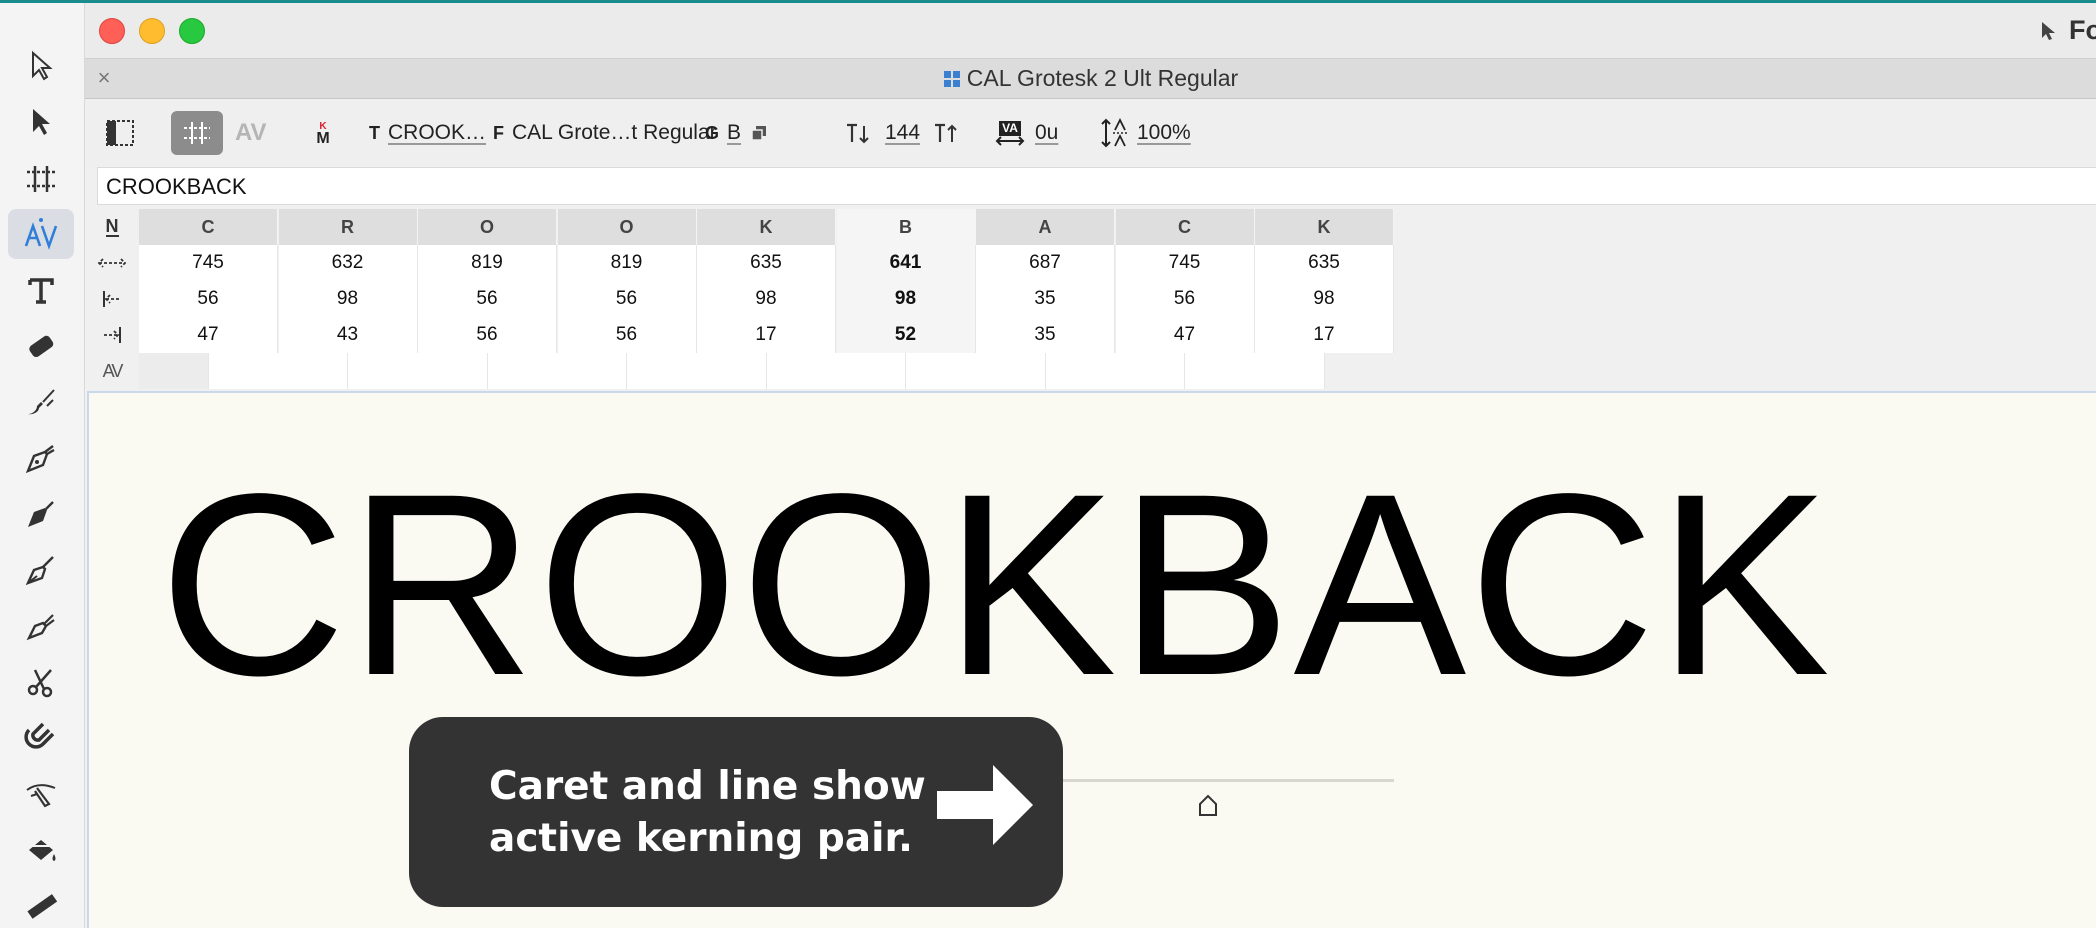 Image resolution: width=2096 pixels, height=928 pixels. Describe the element at coordinates (41, 66) in the screenshot. I see `pointer-tool-button` at that location.